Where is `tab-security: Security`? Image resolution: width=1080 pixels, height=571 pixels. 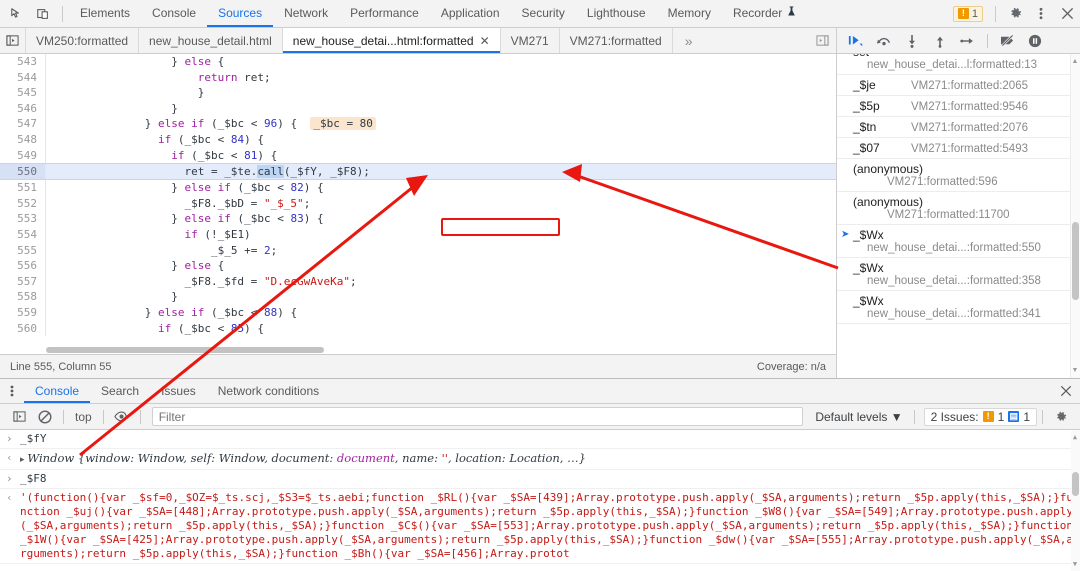
tab-security: Security is located at coordinates (543, 13).